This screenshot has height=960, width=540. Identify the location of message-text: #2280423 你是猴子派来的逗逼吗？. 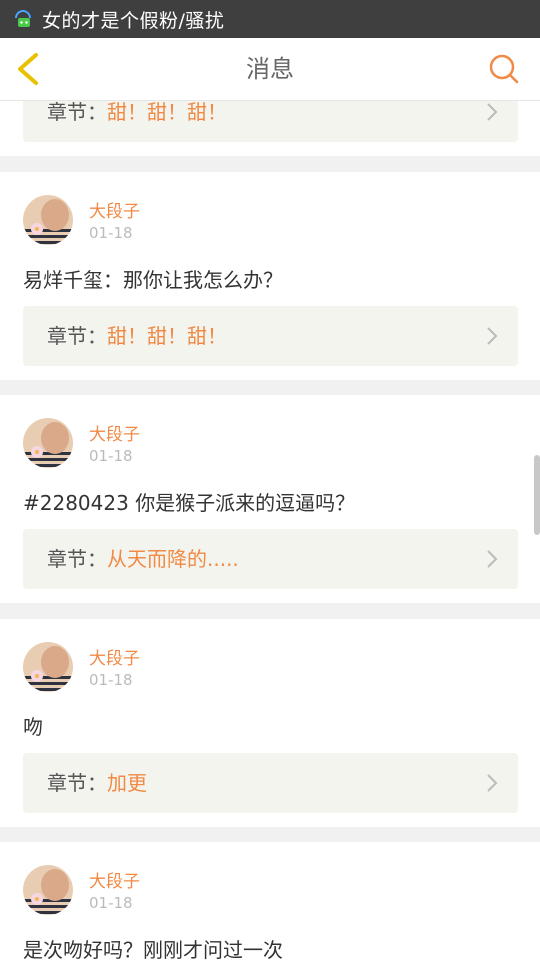
(189, 503).